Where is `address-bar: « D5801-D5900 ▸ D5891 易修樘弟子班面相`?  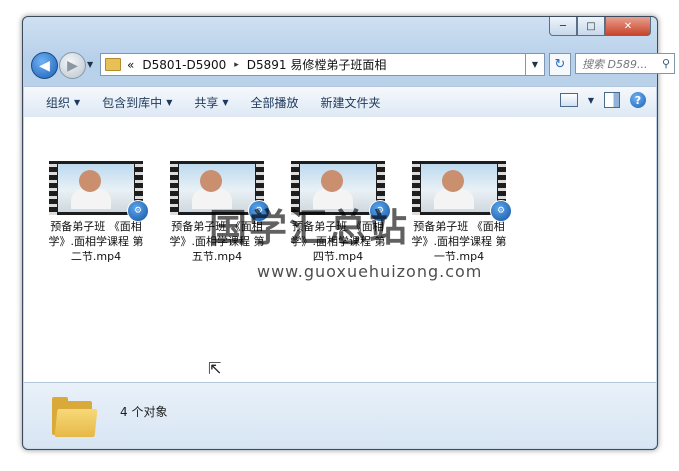 address-bar: « D5801-D5900 ▸ D5891 易修樘弟子班面相 is located at coordinates (313, 64).